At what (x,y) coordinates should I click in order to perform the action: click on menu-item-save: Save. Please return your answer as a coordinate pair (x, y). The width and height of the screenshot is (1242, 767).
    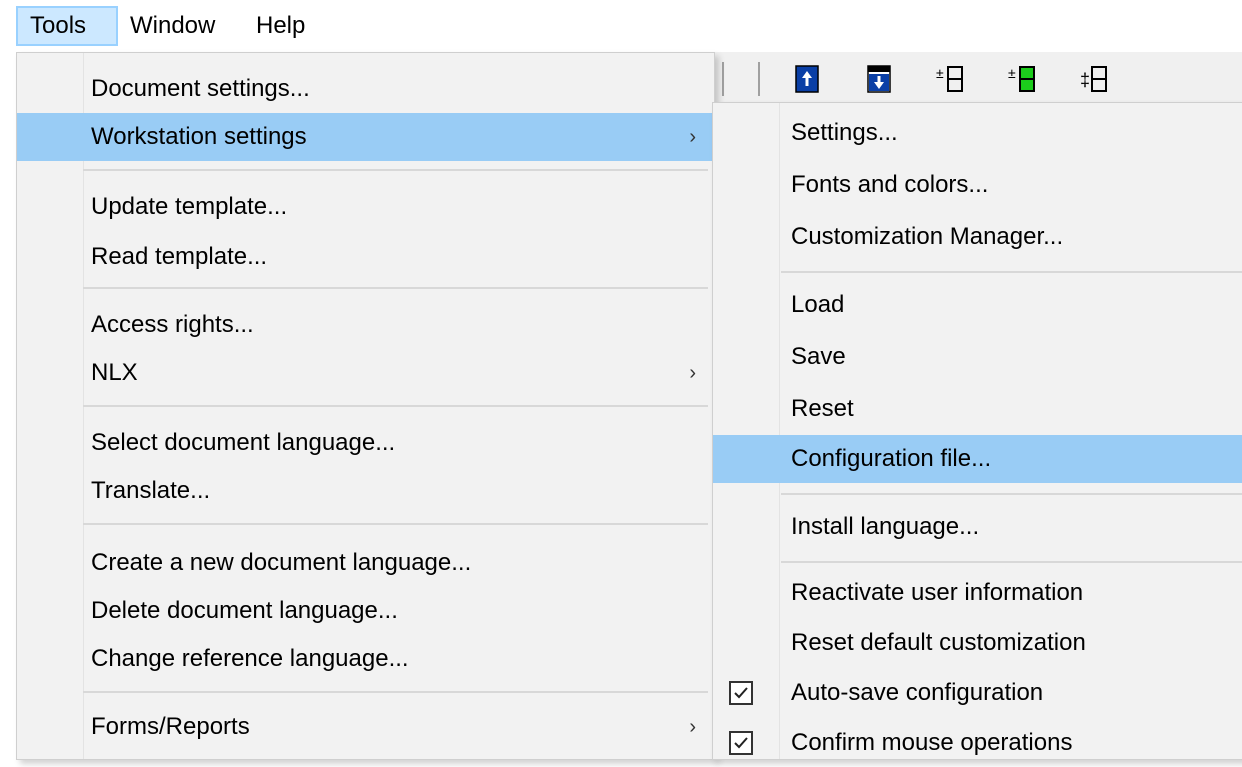
    Looking at the image, I should click on (977, 357).